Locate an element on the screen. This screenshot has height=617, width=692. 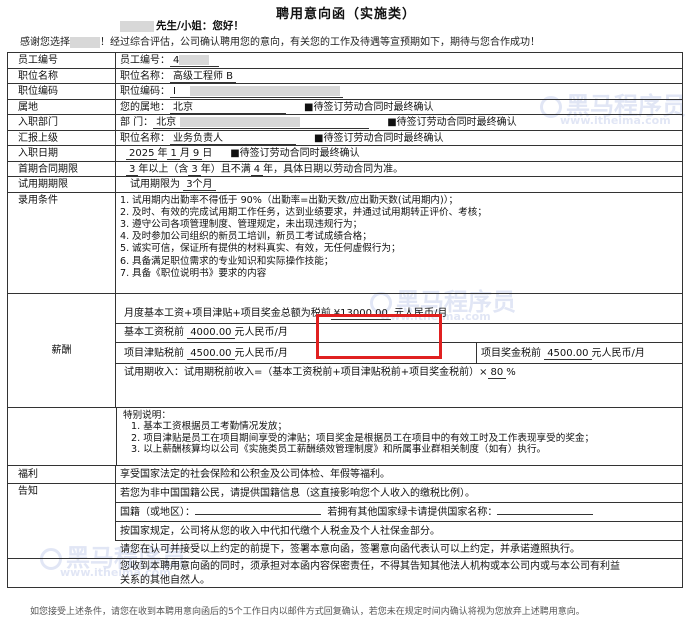
row-position: 职位名称 职位名称： 高级工程师 B is located at coordinates (345, 76).